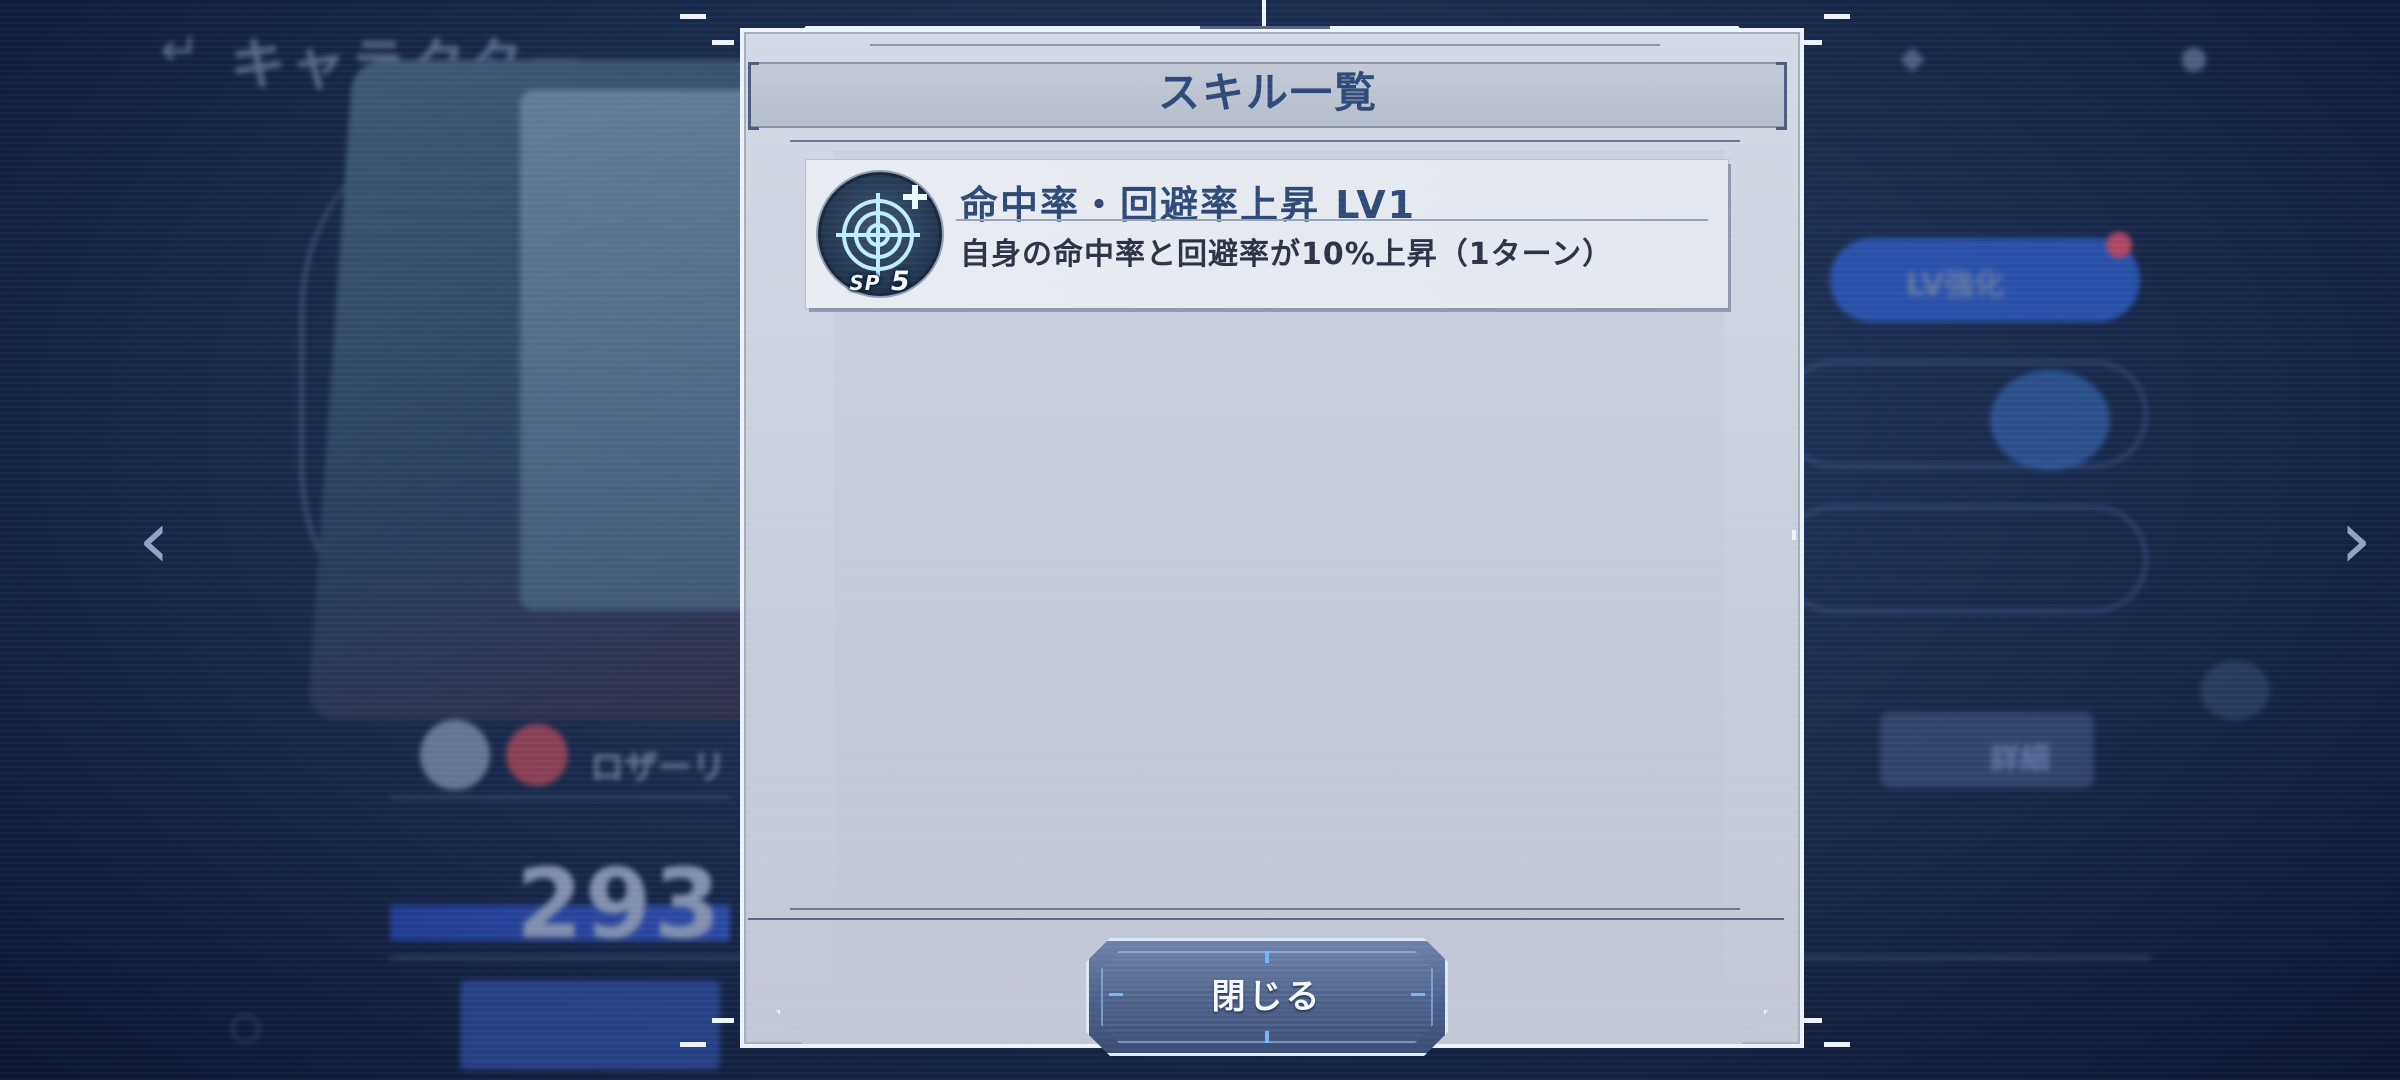 The image size is (2400, 1080). What do you see at coordinates (1265, 141) in the screenshot?
I see `content-frame-top` at bounding box center [1265, 141].